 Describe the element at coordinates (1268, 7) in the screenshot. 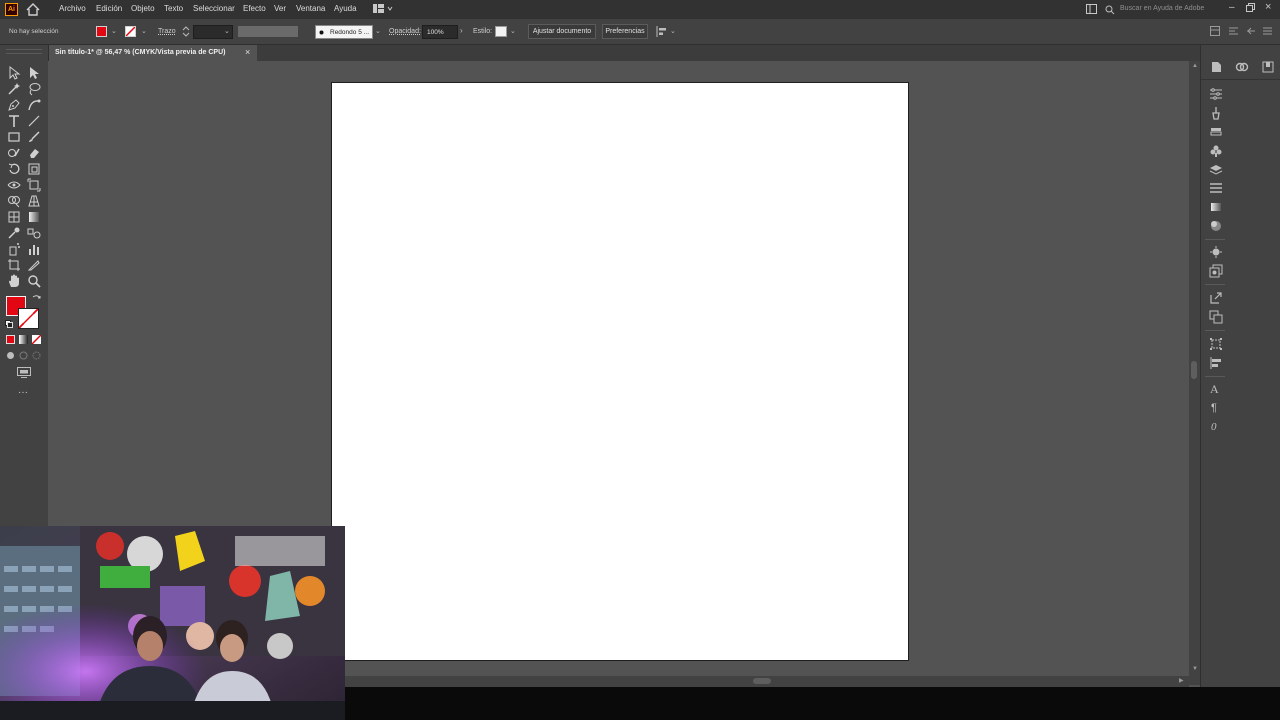

I see `close-window-icon: ×` at that location.